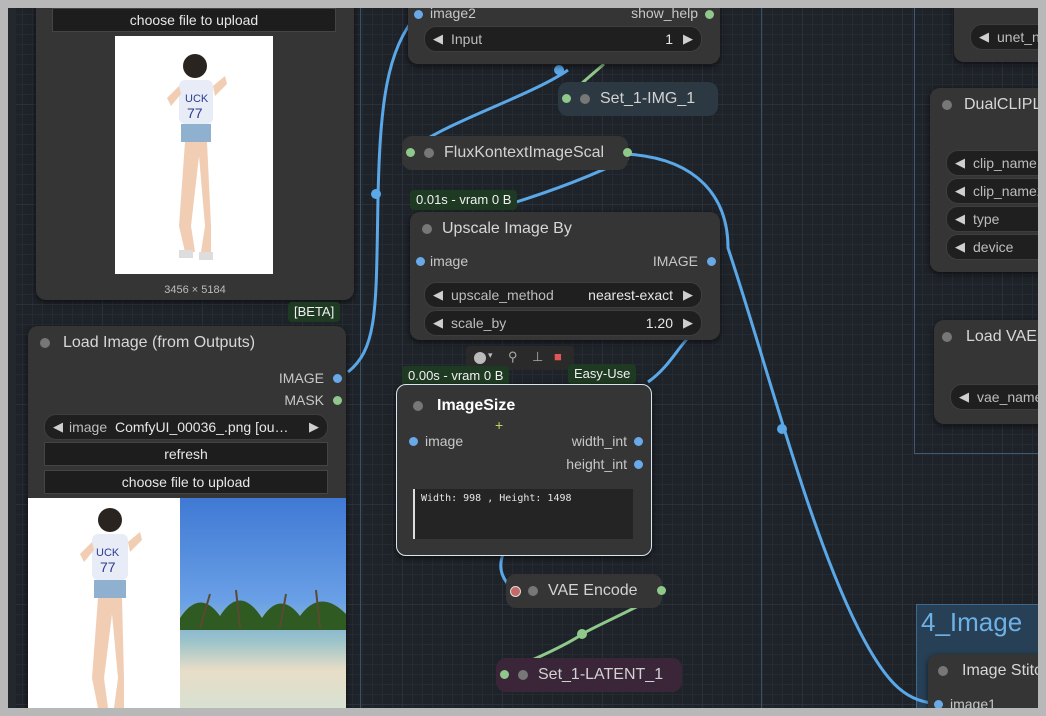  What do you see at coordinates (504, 674) in the screenshot?
I see `set-latent-input-socket` at bounding box center [504, 674].